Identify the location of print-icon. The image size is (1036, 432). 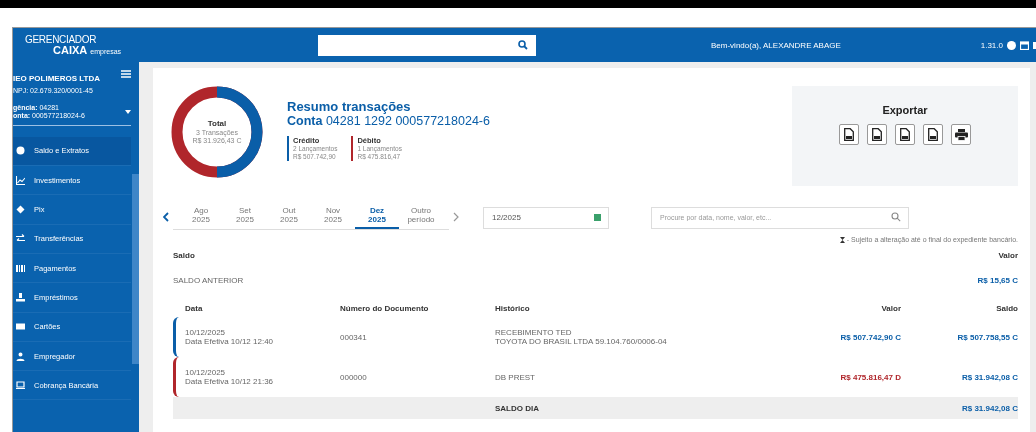
(961, 134).